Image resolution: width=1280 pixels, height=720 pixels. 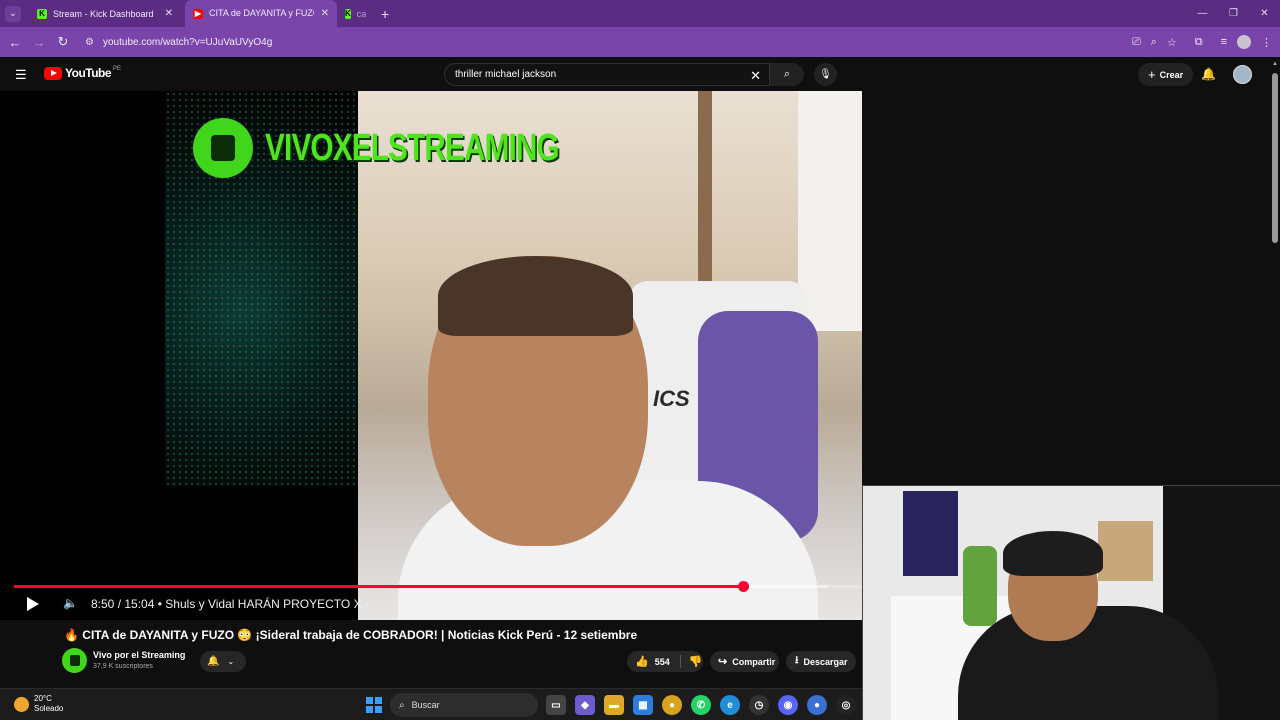 I want to click on share-button: ↪ Compartir, so click(x=744, y=661).